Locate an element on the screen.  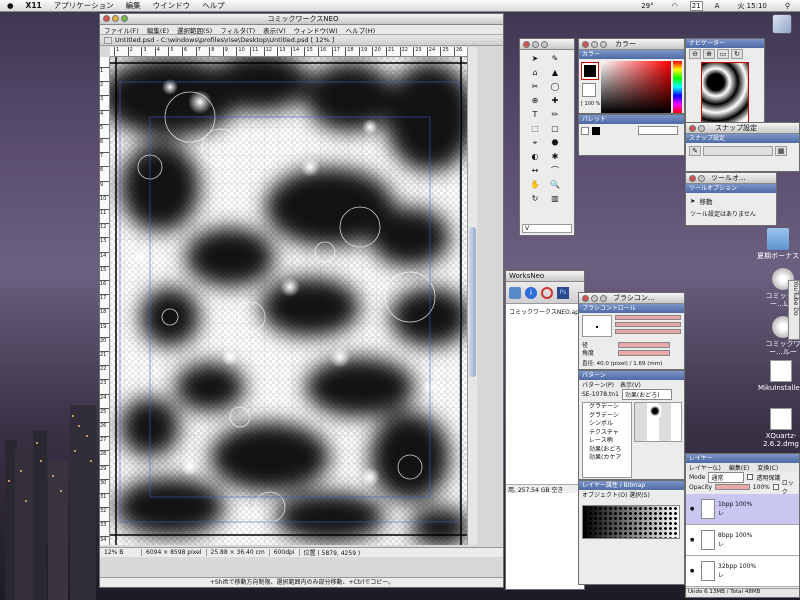
finder-titlebar: WorksNeo is located at coordinates (545, 276).